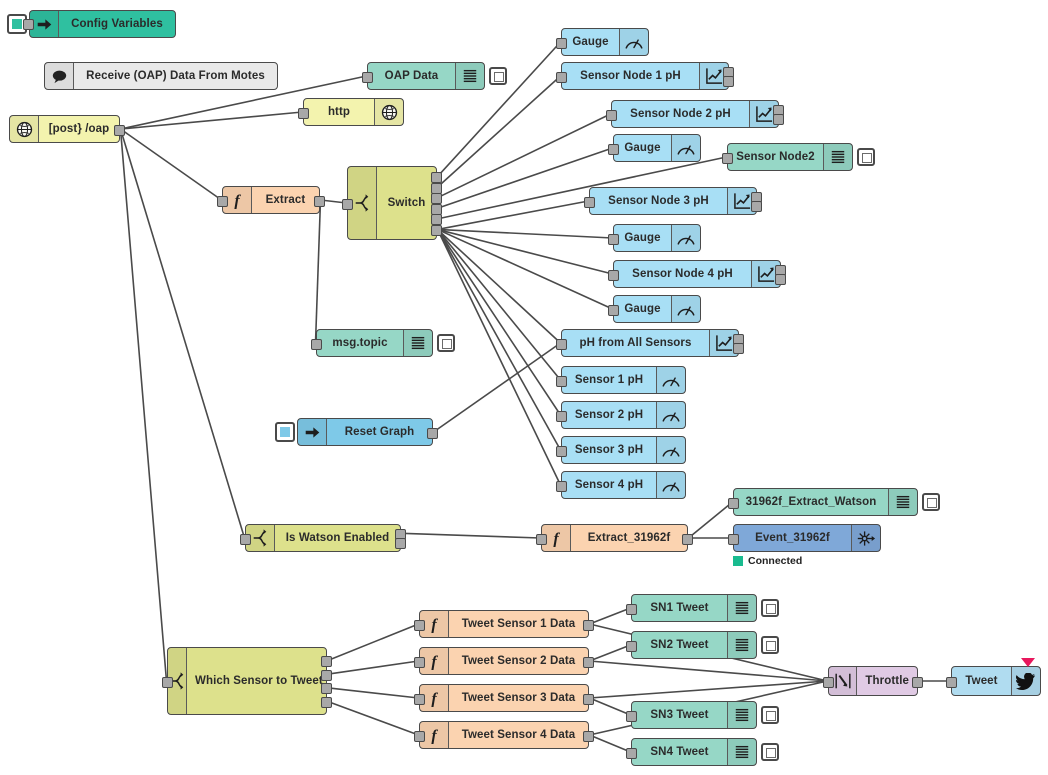  I want to click on node-comment-receive: Receive (OAP) Data From Motes, so click(161, 76).